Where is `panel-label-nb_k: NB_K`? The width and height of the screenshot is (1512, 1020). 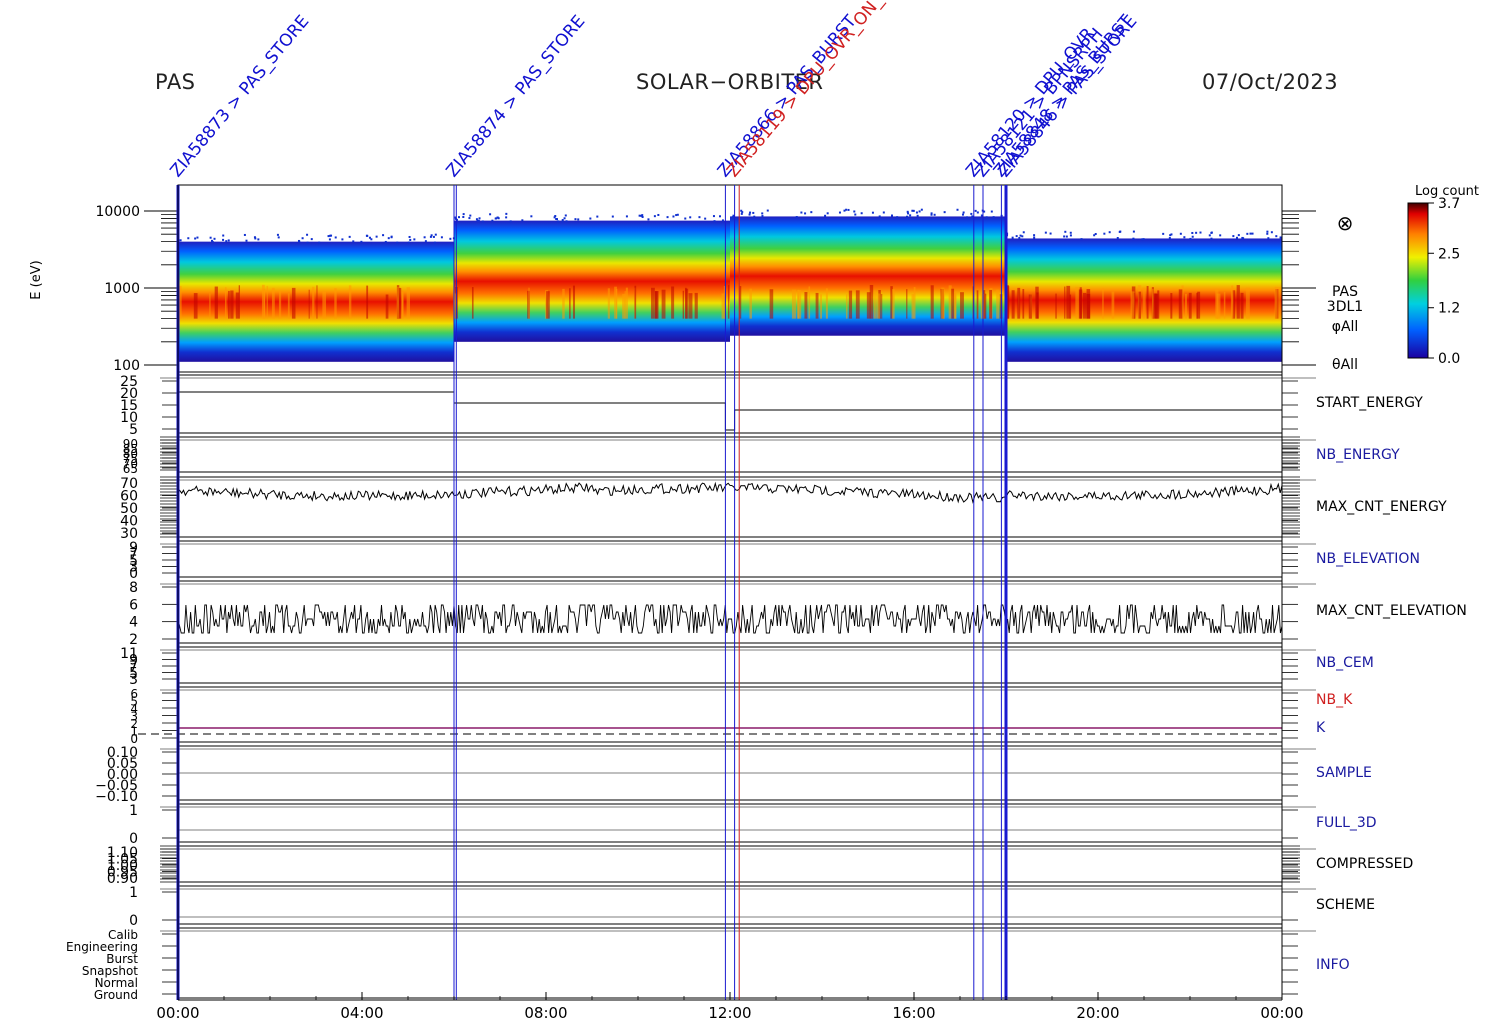
panel-label-nb_k: NB_K is located at coordinates (1334, 700).